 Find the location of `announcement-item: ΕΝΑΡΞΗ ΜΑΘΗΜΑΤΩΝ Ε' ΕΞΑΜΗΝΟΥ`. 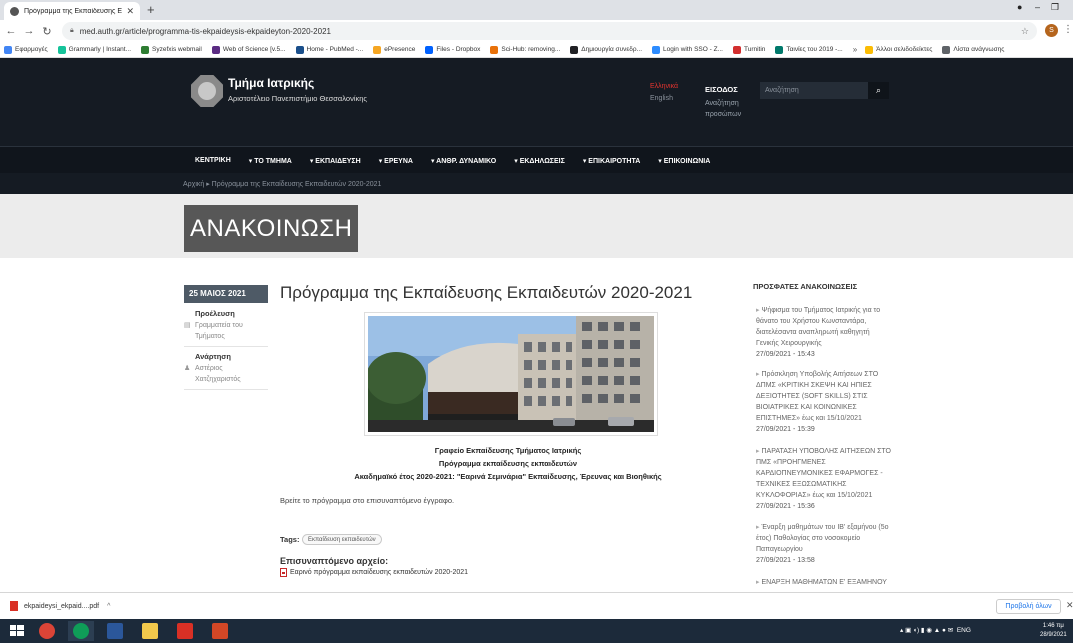

announcement-item: ΕΝΑΡΞΗ ΜΑΘΗΜΑΤΩΝ Ε' ΕΞΑΜΗΝΟΥ is located at coordinates (823, 582).